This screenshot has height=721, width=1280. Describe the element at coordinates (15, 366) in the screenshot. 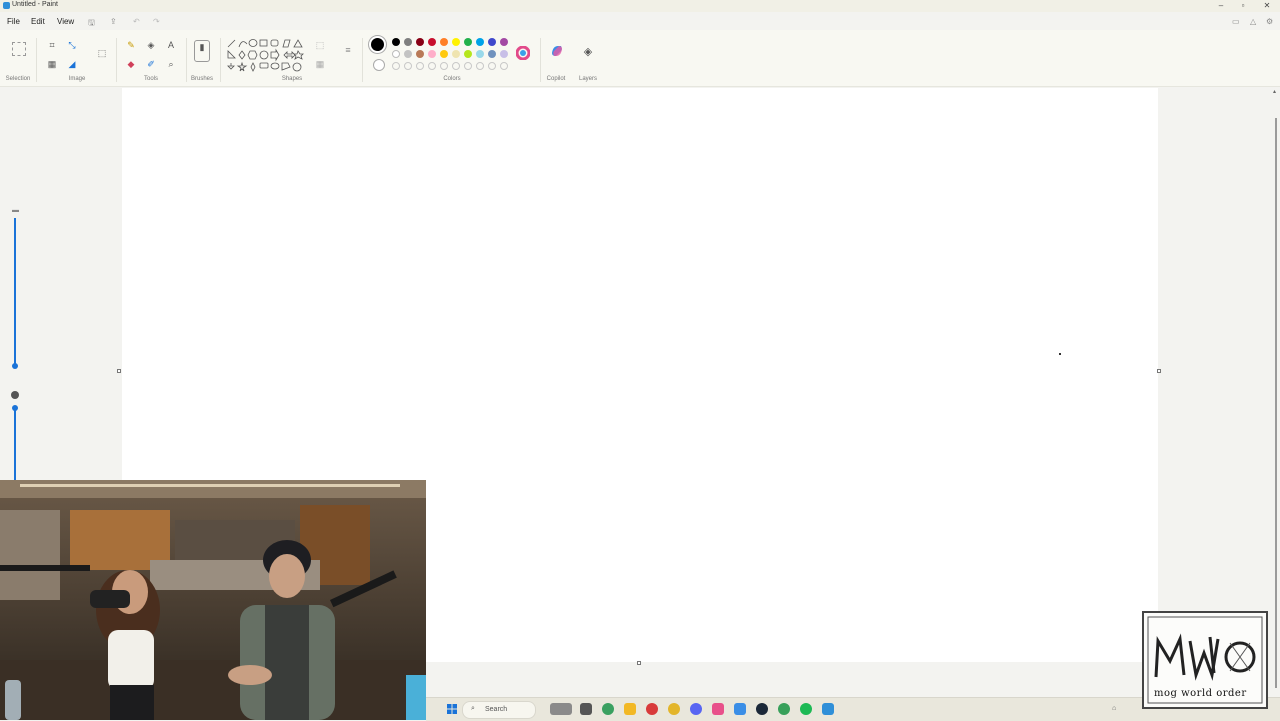

I see `brush-size-slider-thumb` at that location.